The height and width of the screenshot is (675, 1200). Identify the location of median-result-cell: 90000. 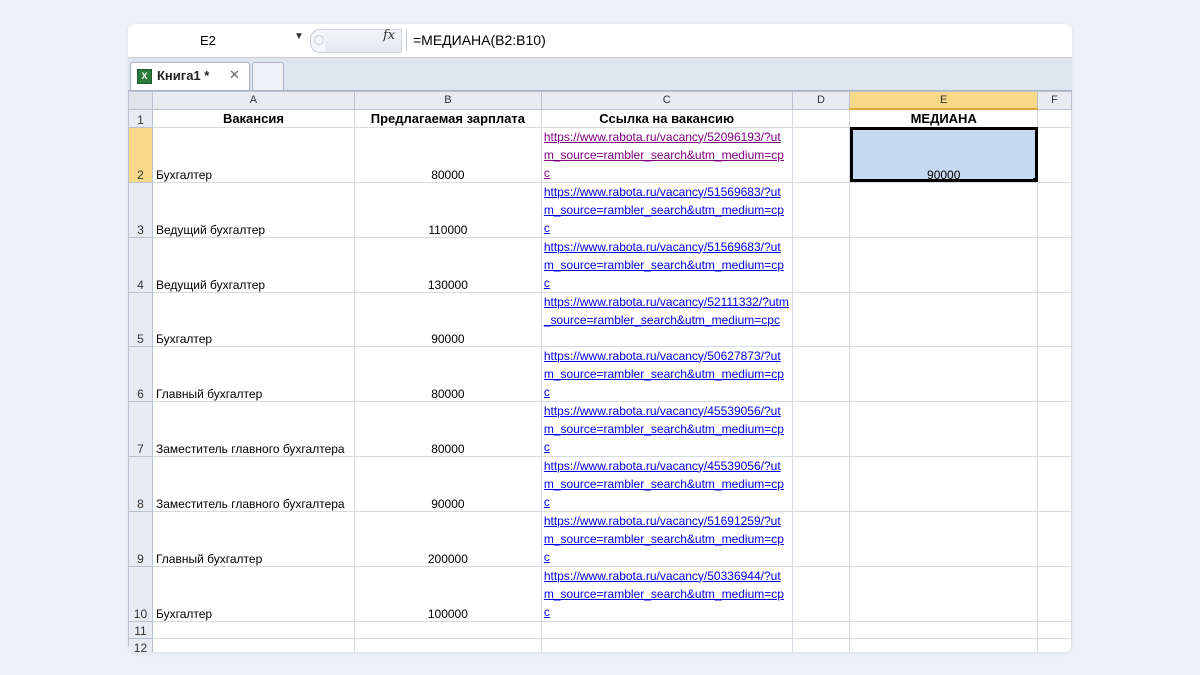
(944, 154).